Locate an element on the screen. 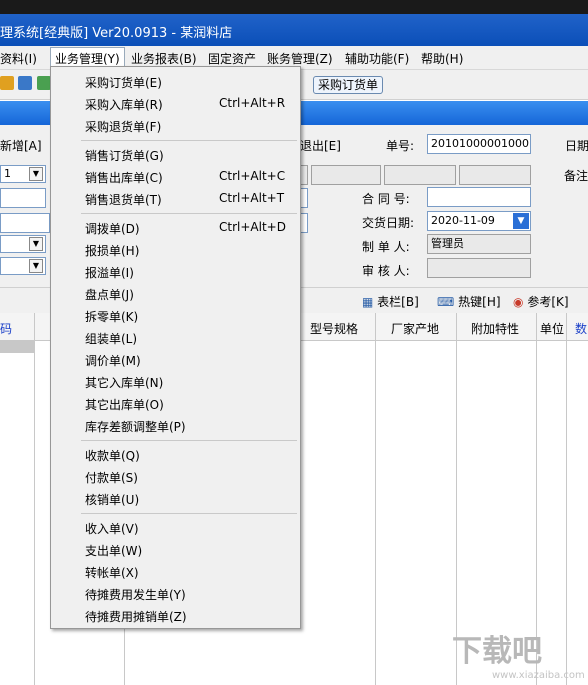  menu-item-transfer-account: 转帐单(X) is located at coordinates (112, 572).